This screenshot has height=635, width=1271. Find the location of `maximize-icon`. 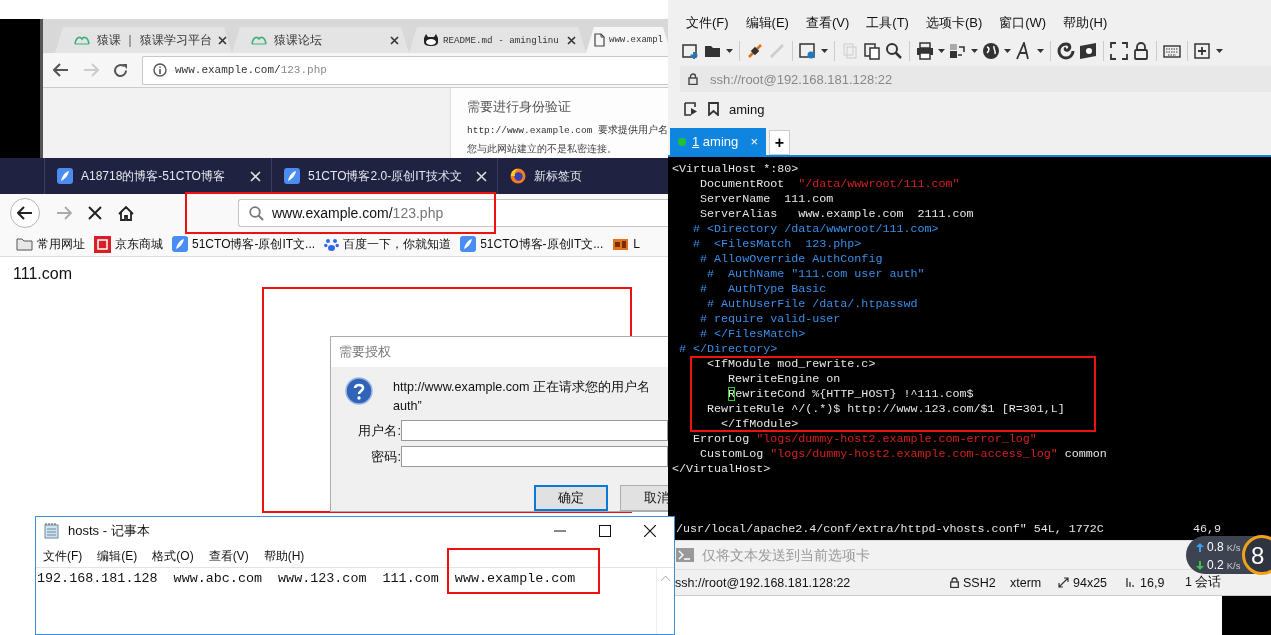

maximize-icon is located at coordinates (605, 531).